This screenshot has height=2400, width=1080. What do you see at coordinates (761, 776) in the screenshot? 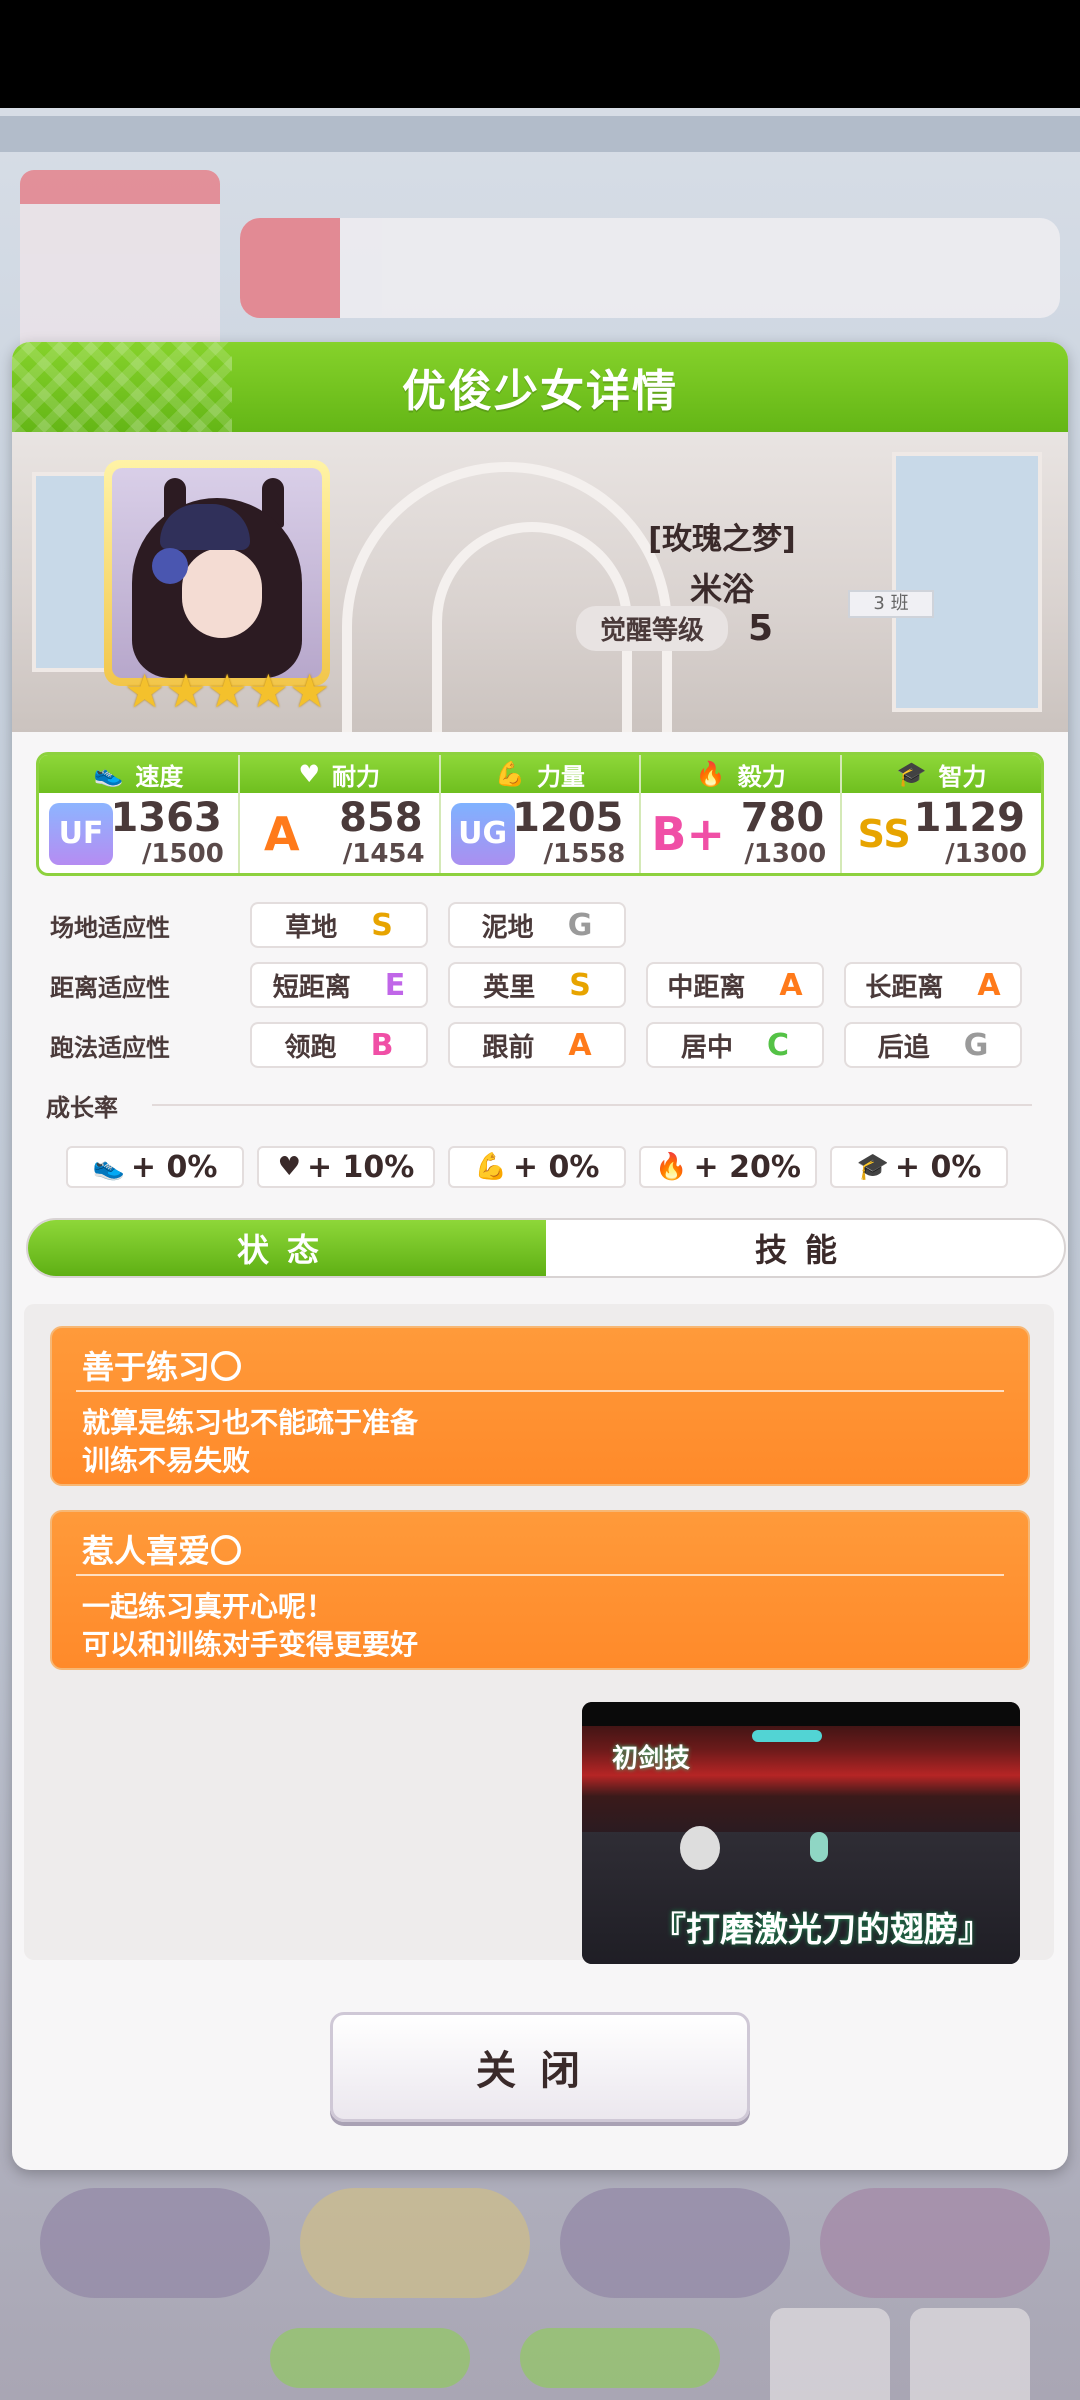
I see `stat-label: 毅力` at bounding box center [761, 776].